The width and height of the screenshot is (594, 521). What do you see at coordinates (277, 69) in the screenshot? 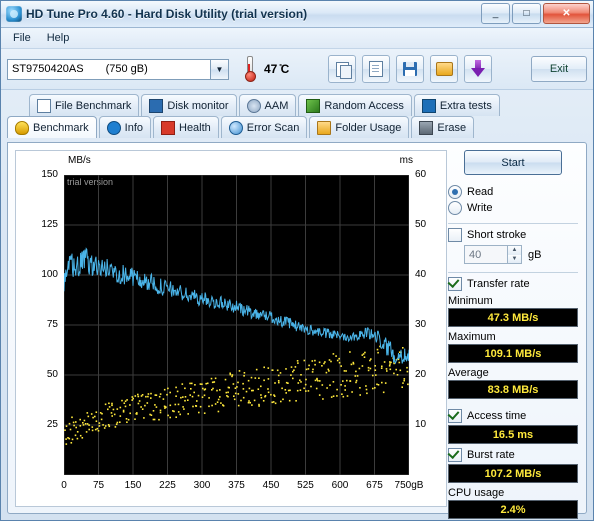
I see `temperature-value: 47 ̊C` at bounding box center [277, 69].